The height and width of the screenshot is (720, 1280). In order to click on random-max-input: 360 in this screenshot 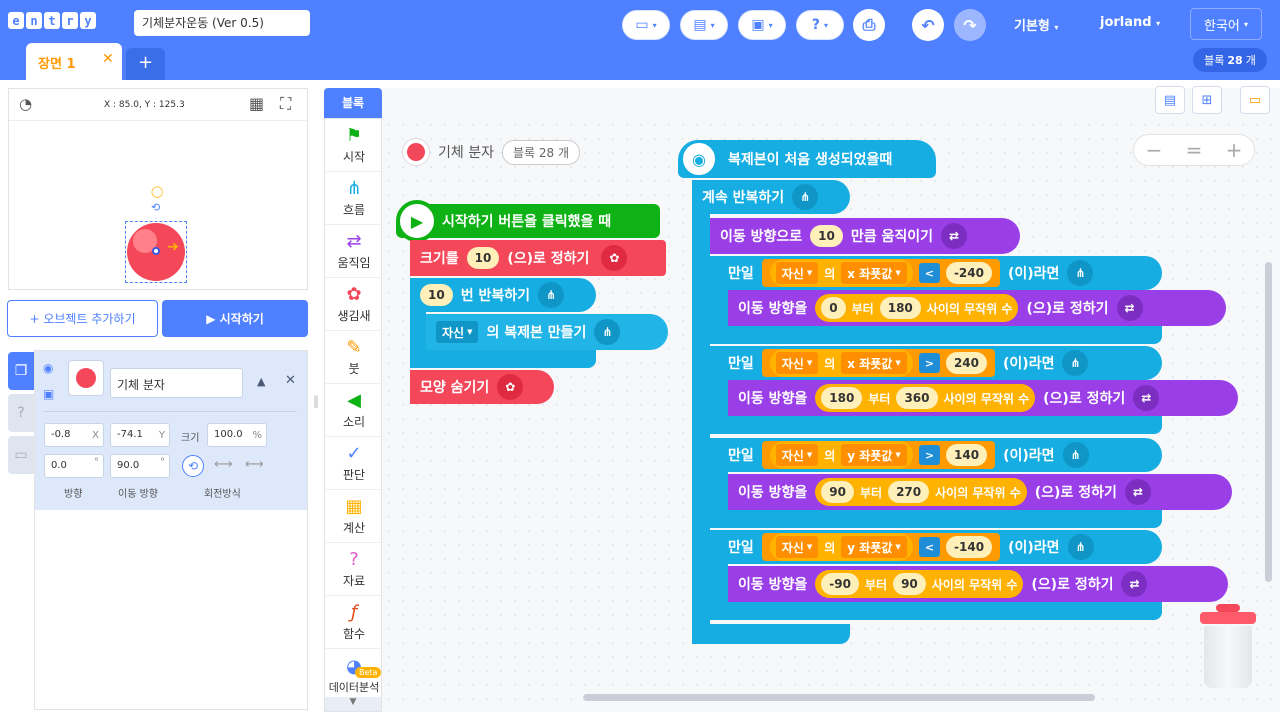, I will do `click(917, 398)`.